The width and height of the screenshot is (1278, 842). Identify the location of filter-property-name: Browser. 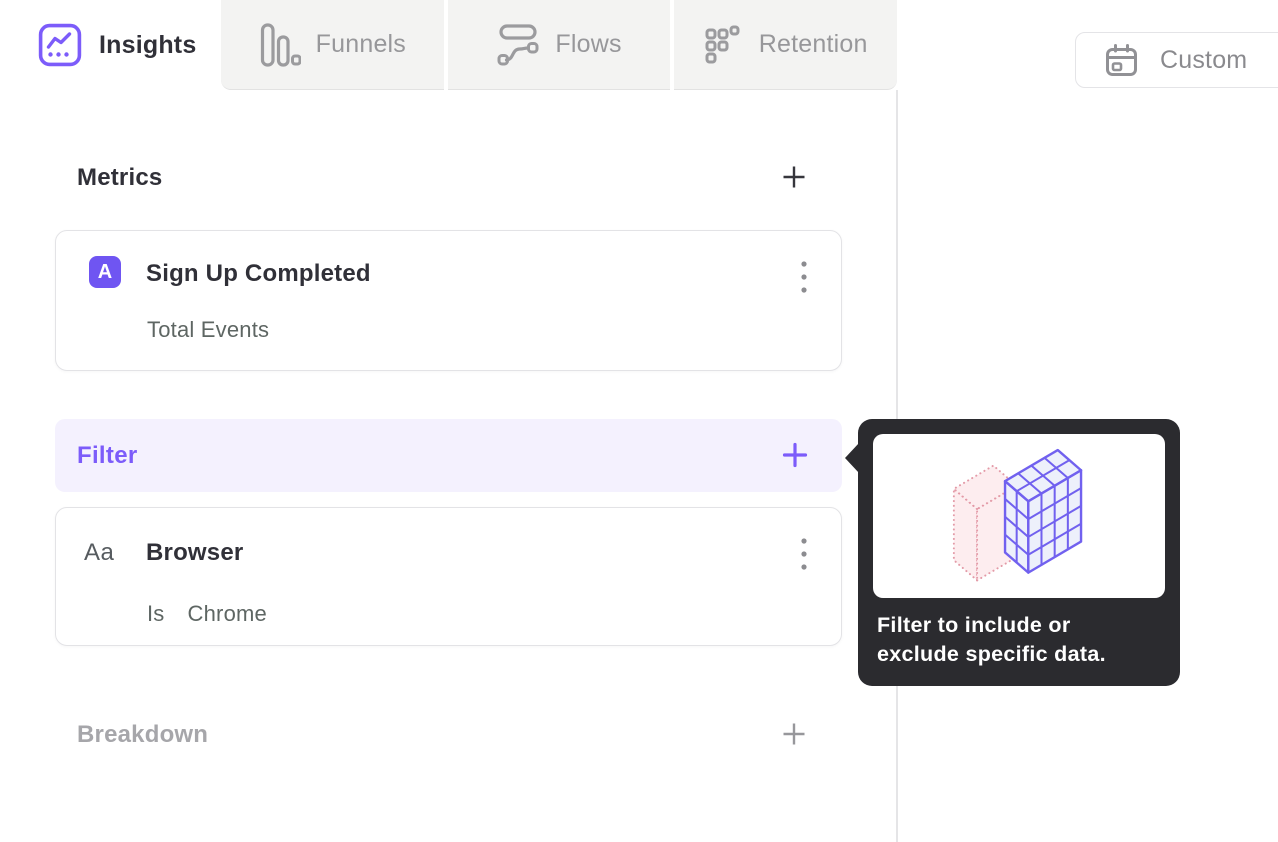
(195, 552).